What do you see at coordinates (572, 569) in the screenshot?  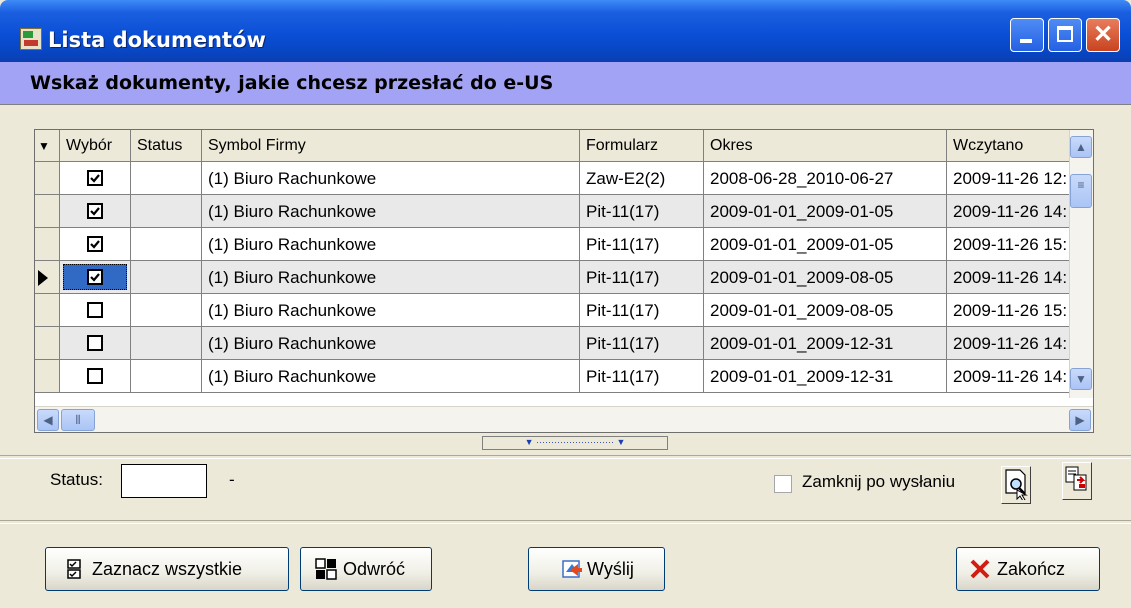 I see `send-icon` at bounding box center [572, 569].